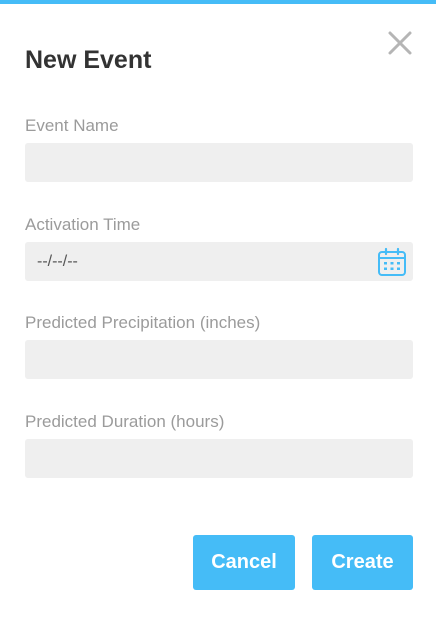 The height and width of the screenshot is (626, 436). Describe the element at coordinates (219, 458) in the screenshot. I see `duration-input` at that location.